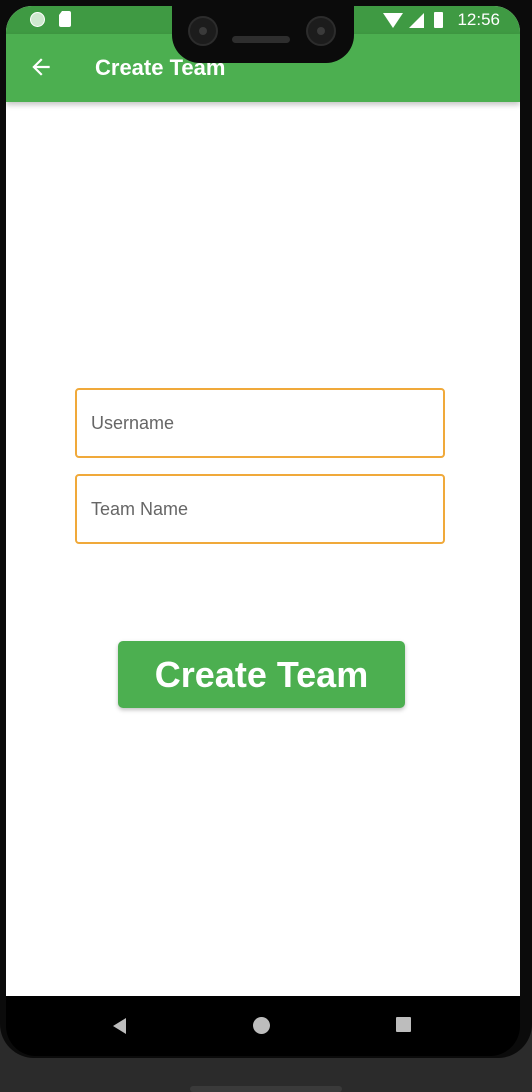 This screenshot has height=1092, width=532. Describe the element at coordinates (65, 19) in the screenshot. I see `sd-card-icon` at that location.